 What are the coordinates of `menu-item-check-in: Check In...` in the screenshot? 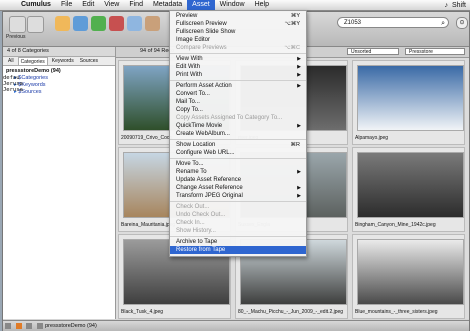 It's located at (238, 223).